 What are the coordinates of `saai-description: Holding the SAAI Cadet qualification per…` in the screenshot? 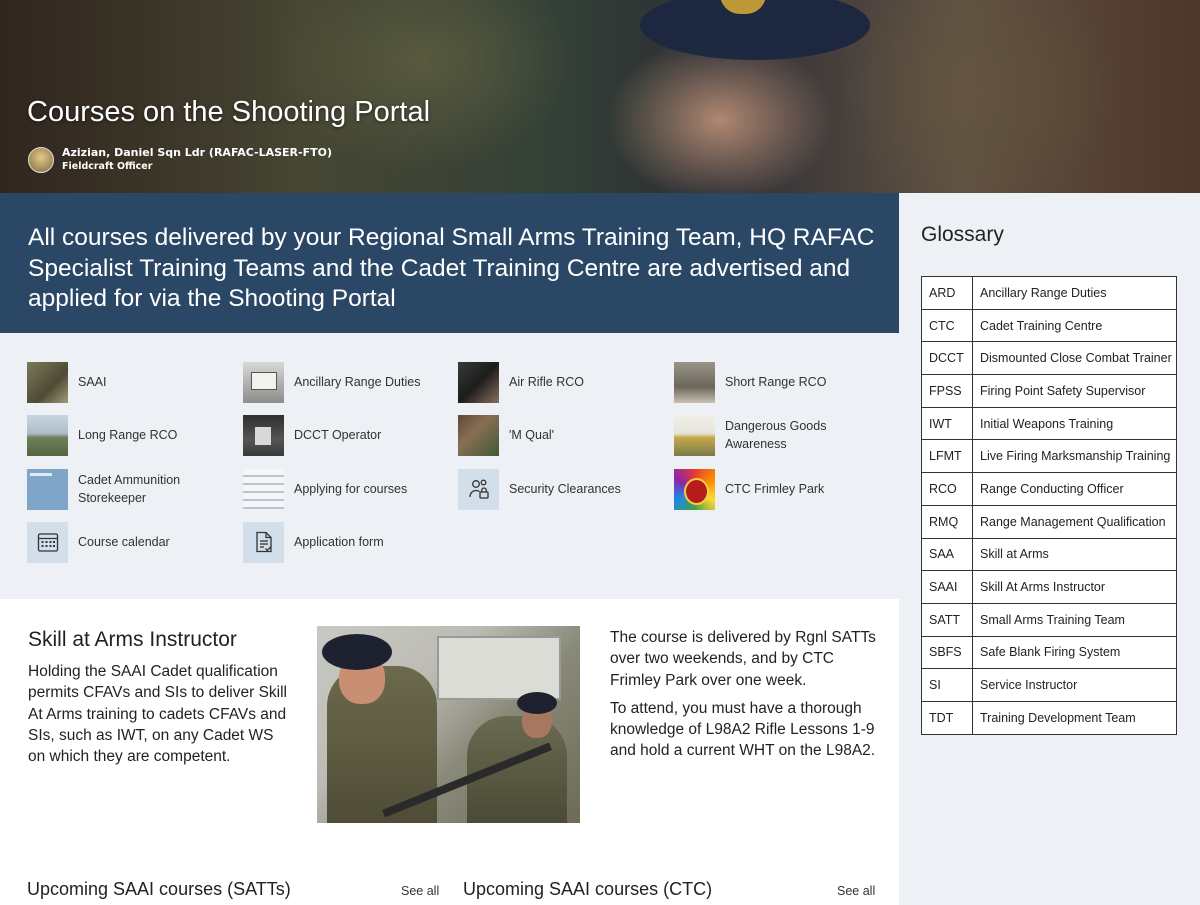 It's located at (157, 714).